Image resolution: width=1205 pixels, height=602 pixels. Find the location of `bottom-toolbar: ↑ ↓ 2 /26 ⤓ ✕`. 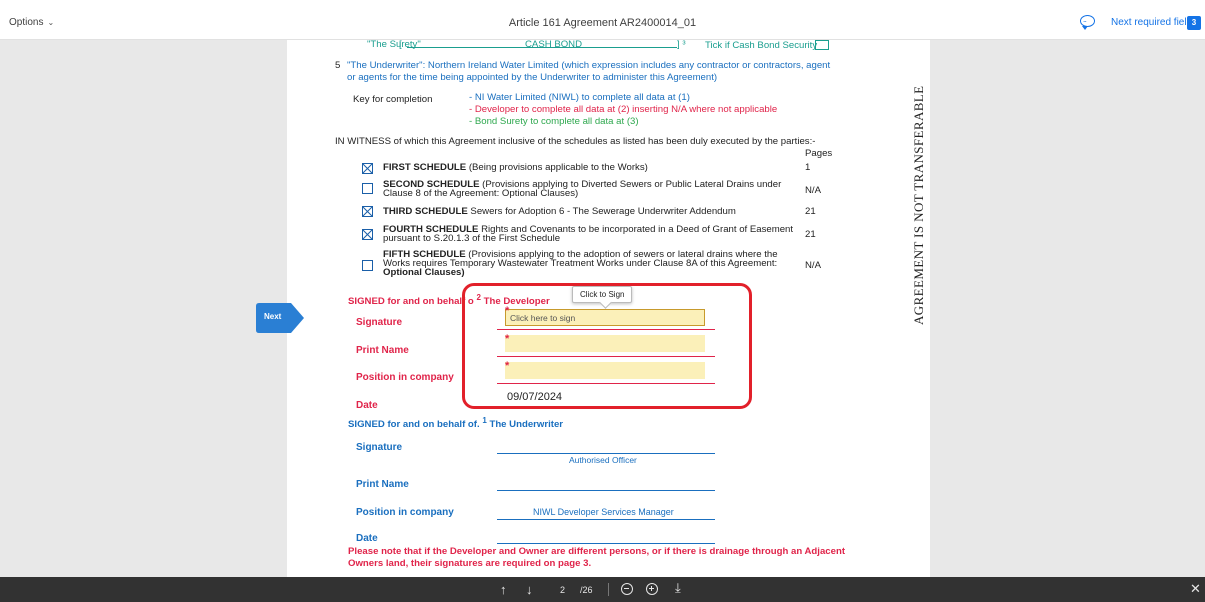

bottom-toolbar: ↑ ↓ 2 /26 ⤓ ✕ is located at coordinates (602, 589).